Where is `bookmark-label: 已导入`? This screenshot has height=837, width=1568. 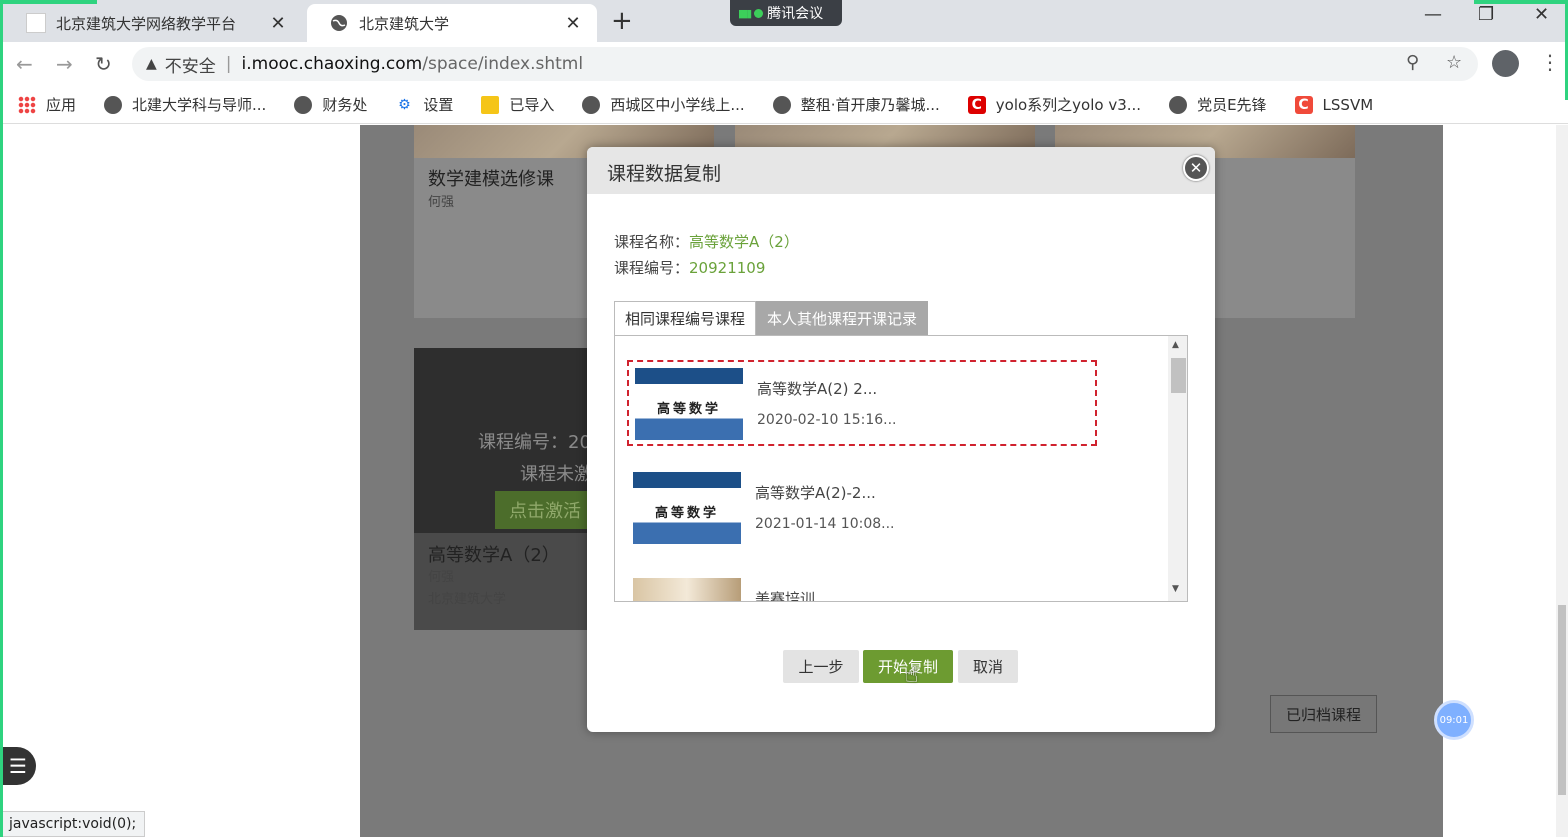
bookmark-label: 已导入 is located at coordinates (532, 105).